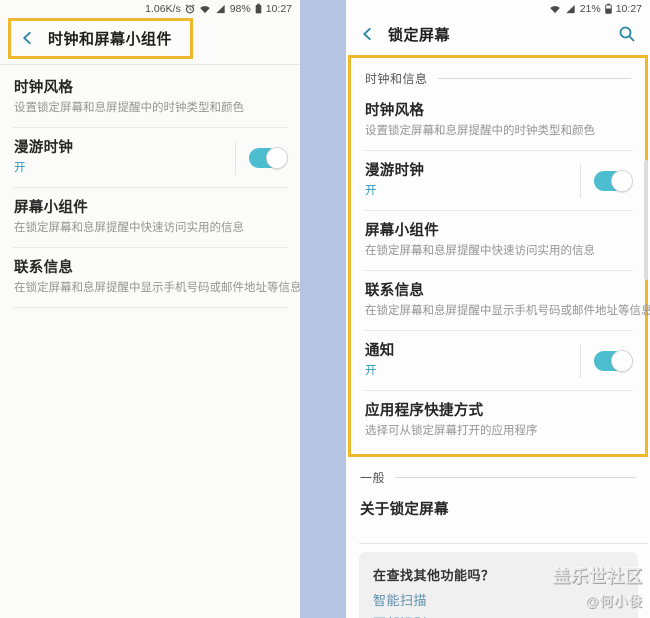  I want to click on row-subtitle: 选择可从锁定屏幕打开的应用程序, so click(451, 431).